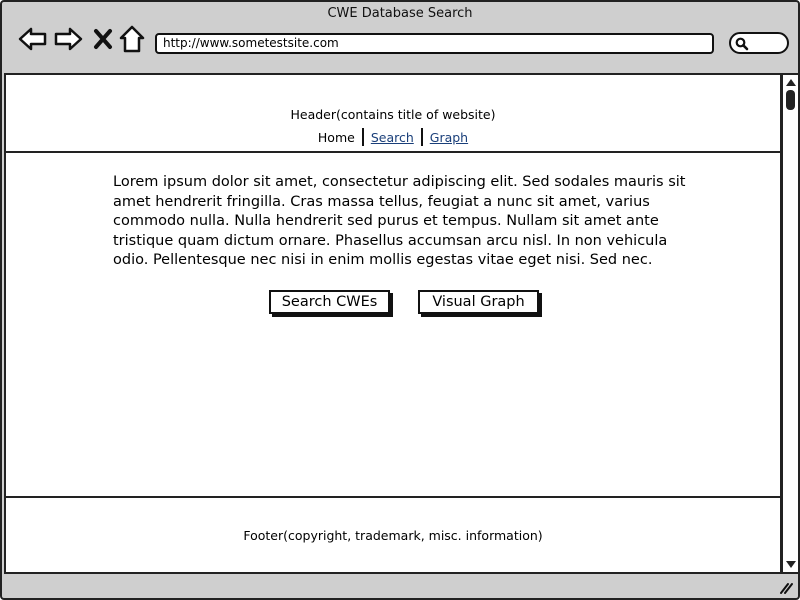 This screenshot has width=800, height=600. I want to click on search-cwes-button: Search CWEs, so click(329, 302).